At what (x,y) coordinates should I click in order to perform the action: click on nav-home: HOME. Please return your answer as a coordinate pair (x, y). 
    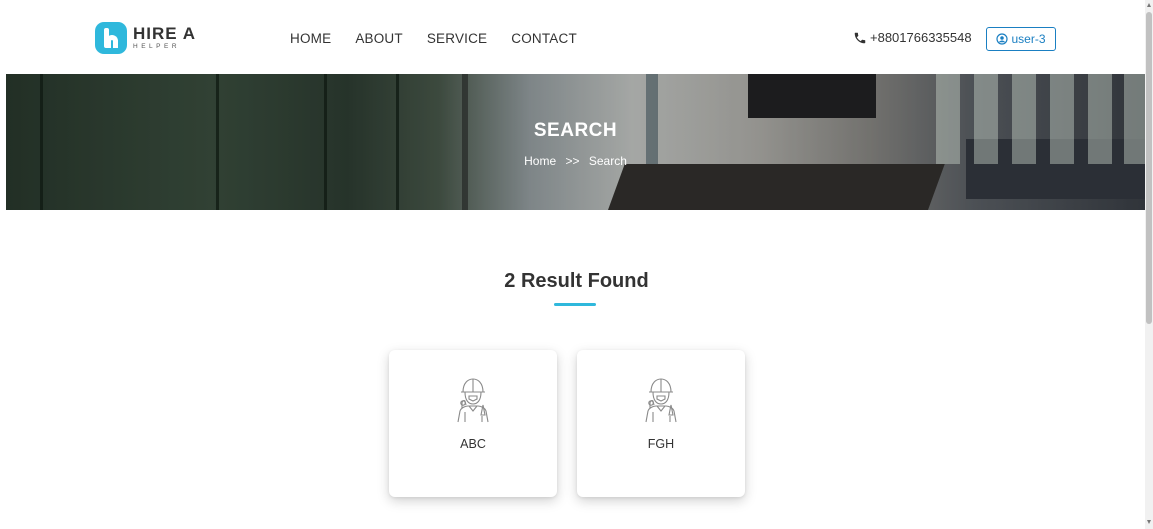
    Looking at the image, I should click on (310, 38).